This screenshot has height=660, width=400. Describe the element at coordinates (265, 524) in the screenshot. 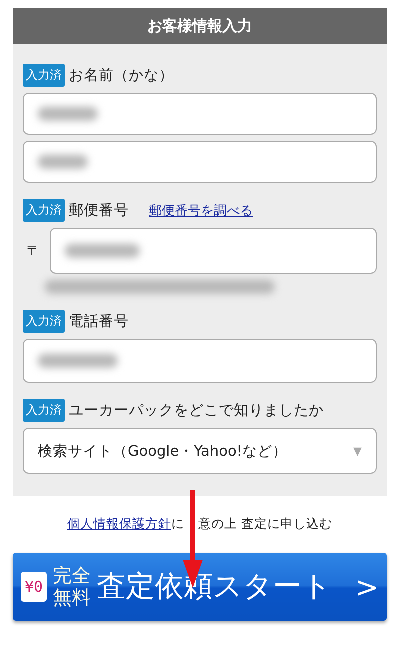

I see `consent-text: 意の上 査定に申し込む` at that location.